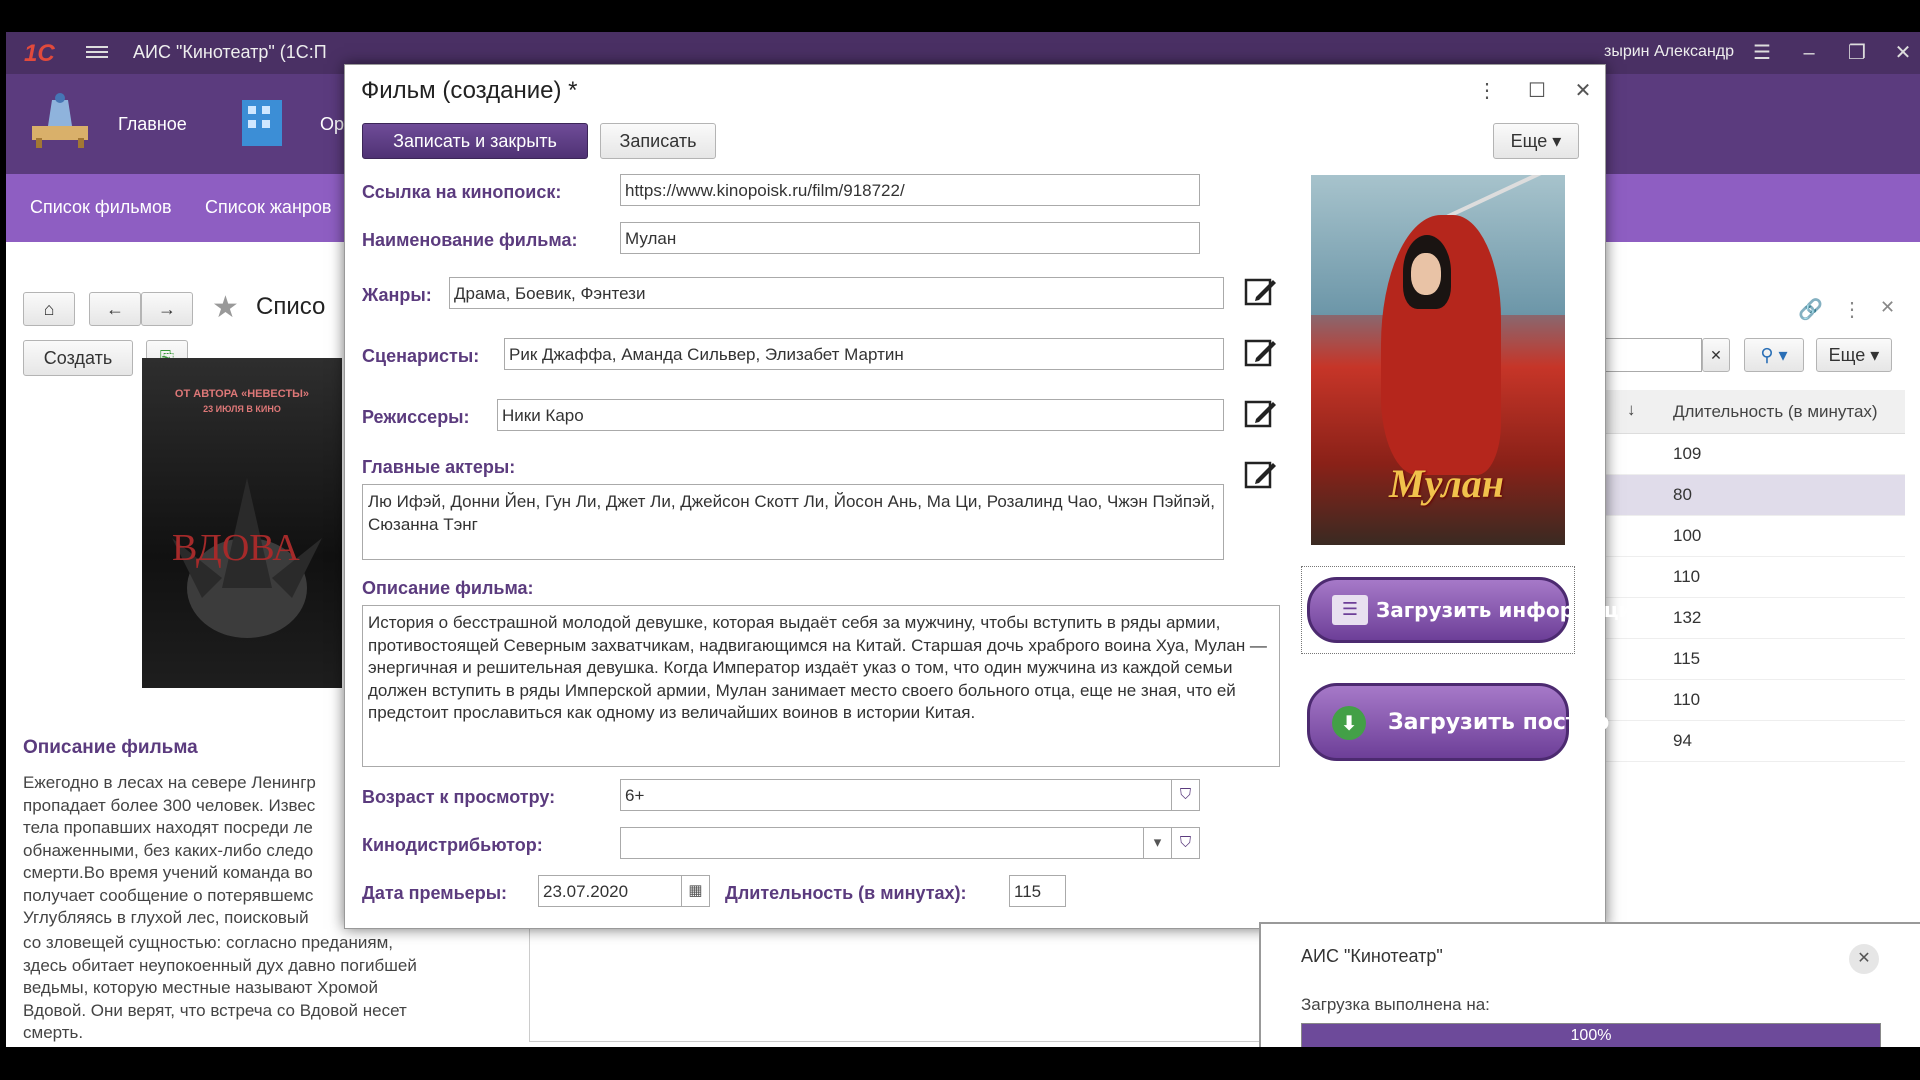 This screenshot has width=1920, height=1080. Describe the element at coordinates (1669, 52) in the screenshot. I see `user-name: зырин Александр` at that location.